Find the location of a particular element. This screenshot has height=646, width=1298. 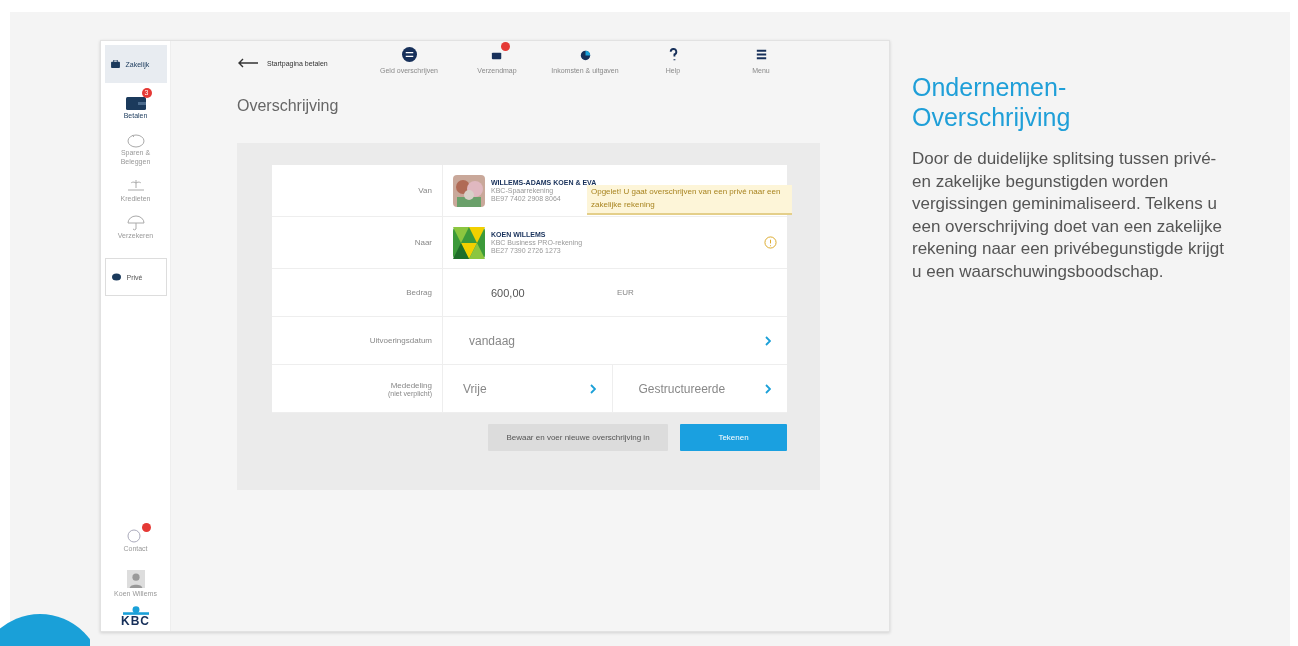

field-label: Bedrag is located at coordinates (357, 292).